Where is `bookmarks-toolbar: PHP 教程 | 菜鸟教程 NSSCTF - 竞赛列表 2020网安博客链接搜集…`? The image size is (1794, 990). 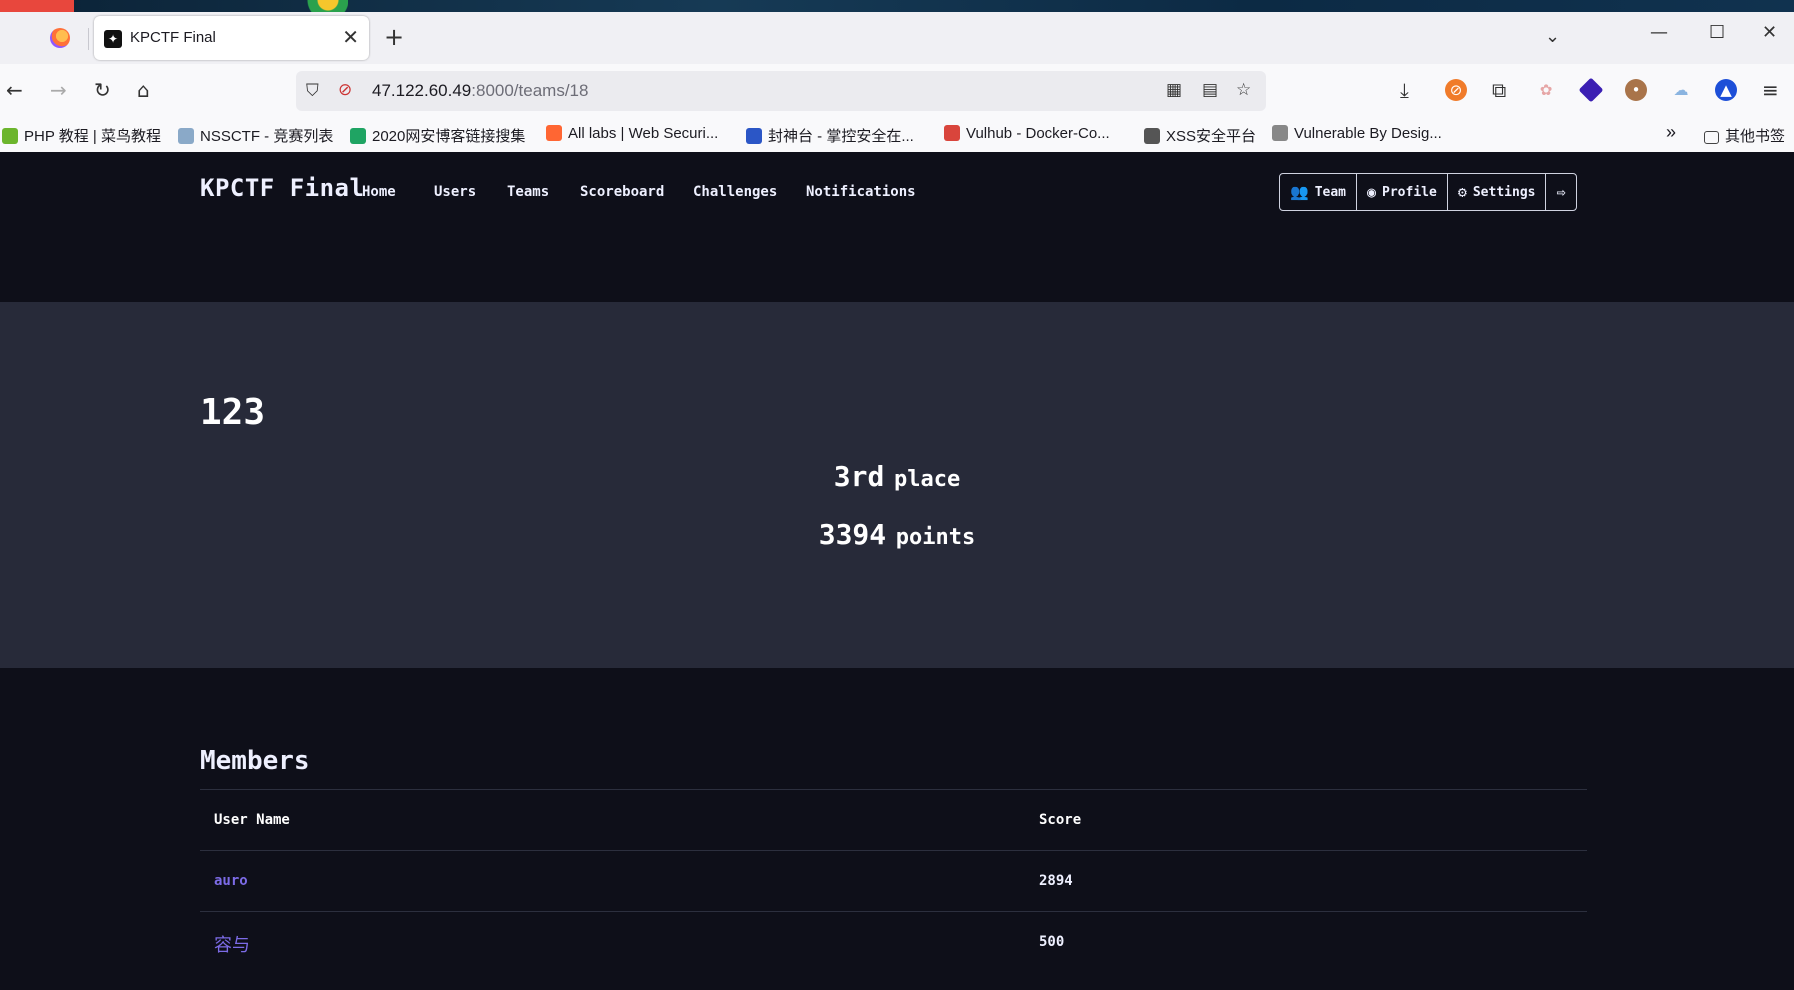
bookmarks-toolbar: PHP 教程 | 菜鸟教程 NSSCTF - 竞赛列表 2020网安博客链接搜集… is located at coordinates (897, 135).